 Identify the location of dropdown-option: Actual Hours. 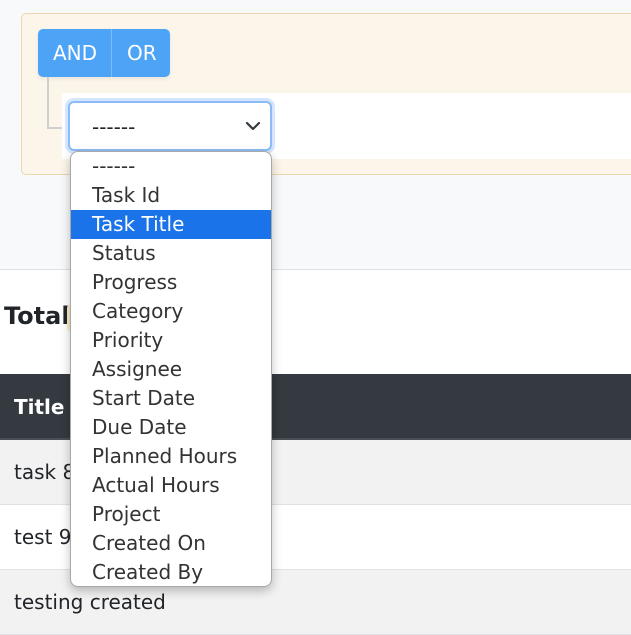
(171, 485).